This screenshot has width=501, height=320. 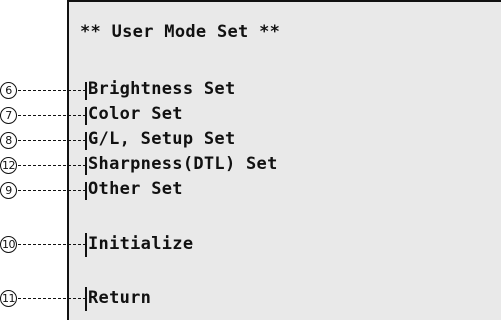 I want to click on menu-item-other-set: Other Set, so click(x=135, y=189).